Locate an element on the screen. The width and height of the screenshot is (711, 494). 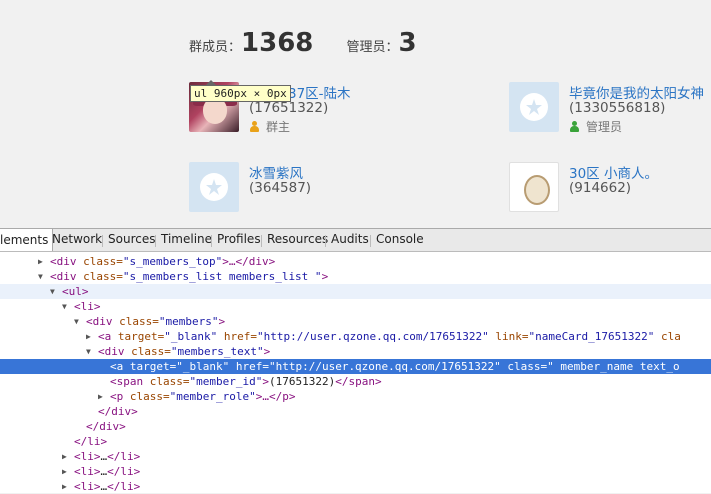
attr-value: "s_members_list members_list " is located at coordinates (222, 276).